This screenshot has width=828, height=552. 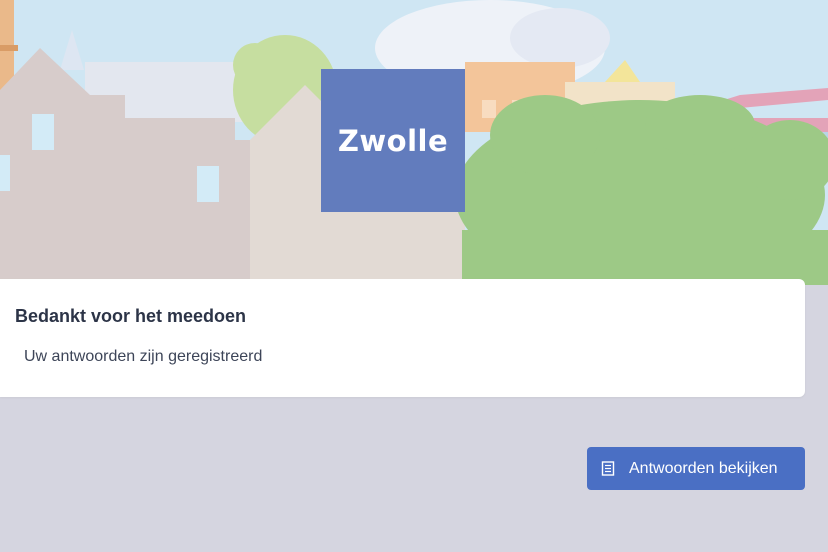 I want to click on zwolle-logo: Zwolle, so click(x=393, y=140).